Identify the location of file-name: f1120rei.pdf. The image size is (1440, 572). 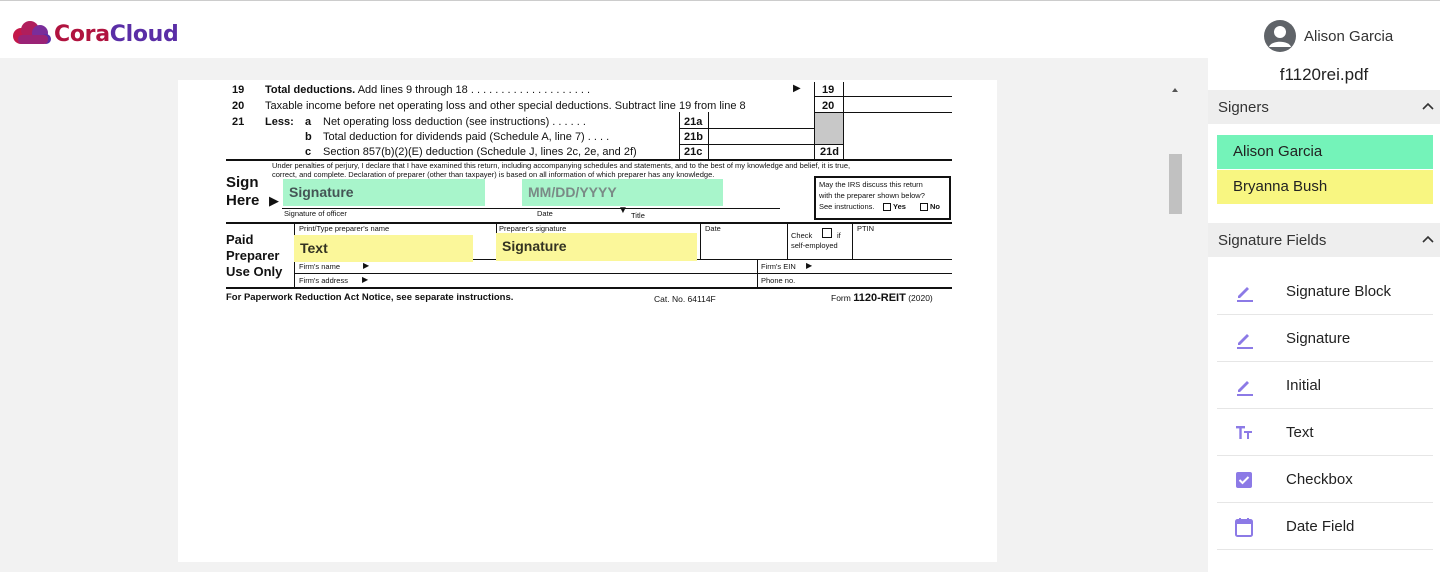
(1324, 74).